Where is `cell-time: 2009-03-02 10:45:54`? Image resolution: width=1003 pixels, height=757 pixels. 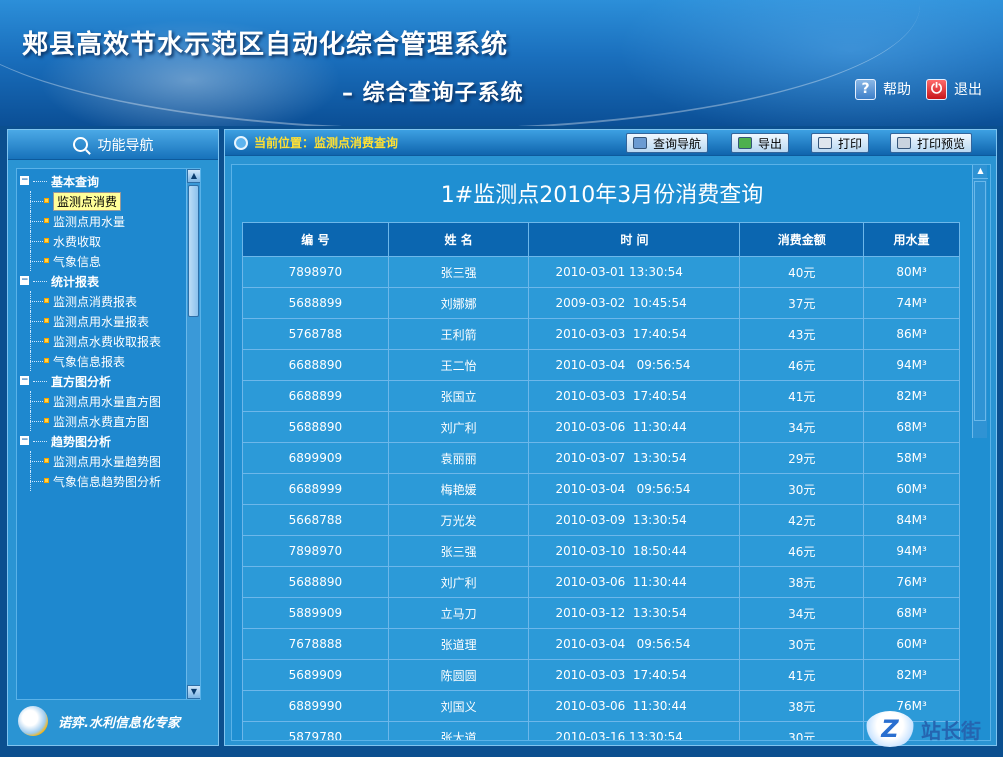
cell-time: 2009-03-02 10:45:54 is located at coordinates (634, 303).